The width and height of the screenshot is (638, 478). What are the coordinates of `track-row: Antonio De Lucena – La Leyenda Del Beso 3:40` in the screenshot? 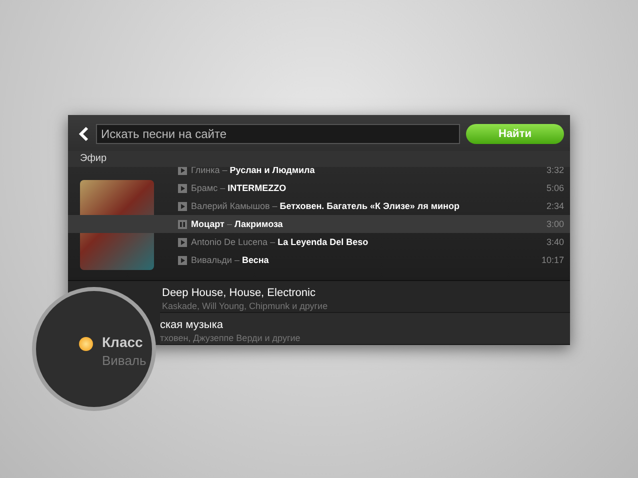 It's located at (374, 242).